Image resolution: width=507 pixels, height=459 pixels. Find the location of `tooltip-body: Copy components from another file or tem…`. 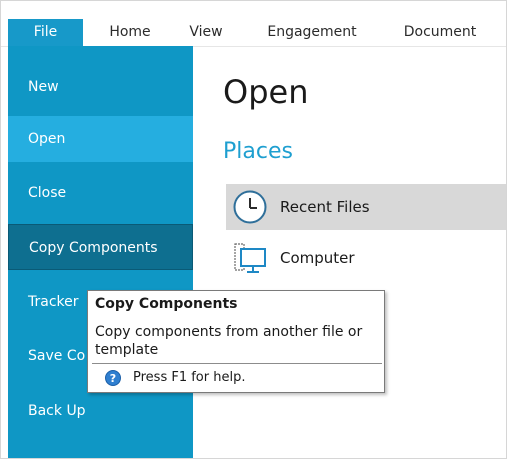

tooltip-body: Copy components from another file or tem… is located at coordinates (229, 341).